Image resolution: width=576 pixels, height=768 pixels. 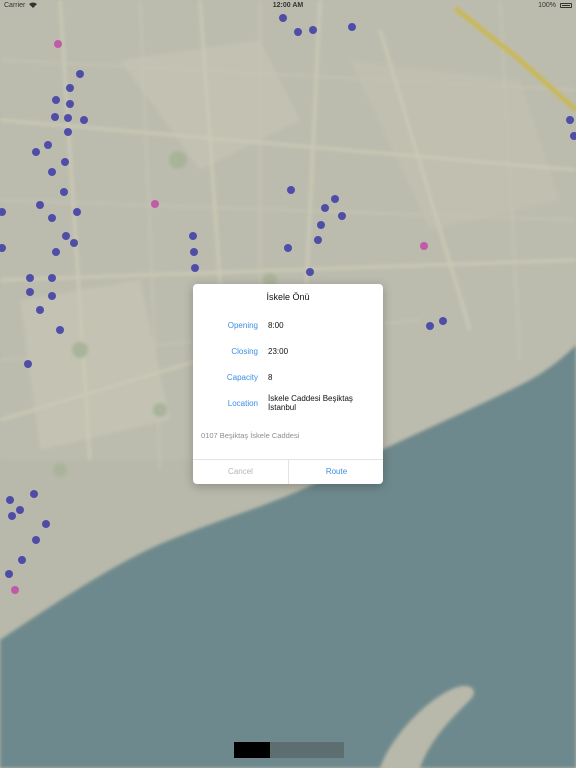 I want to click on opening-value: 8:00, so click(x=276, y=325).